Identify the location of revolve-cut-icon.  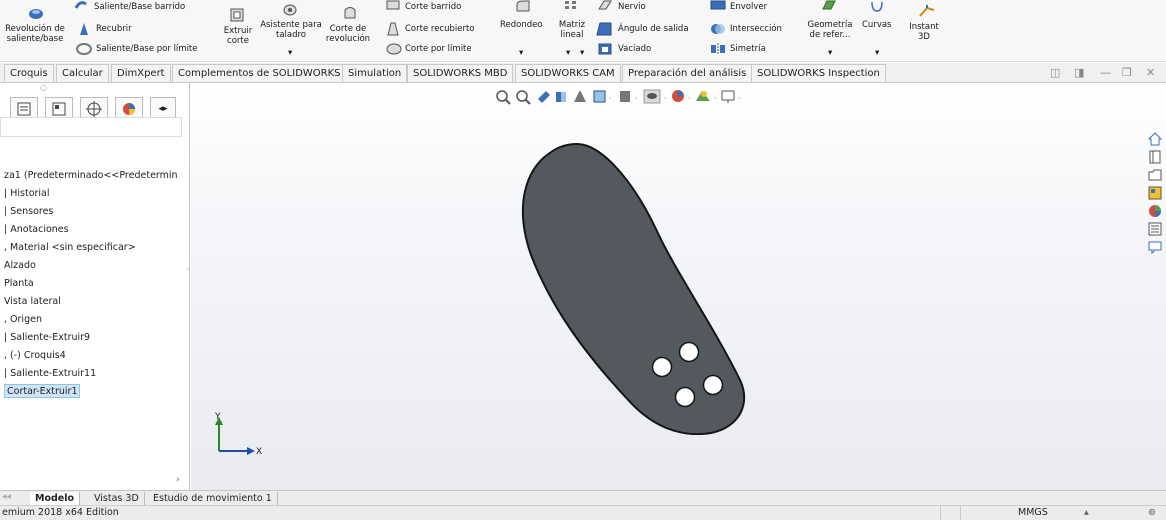
(350, 14).